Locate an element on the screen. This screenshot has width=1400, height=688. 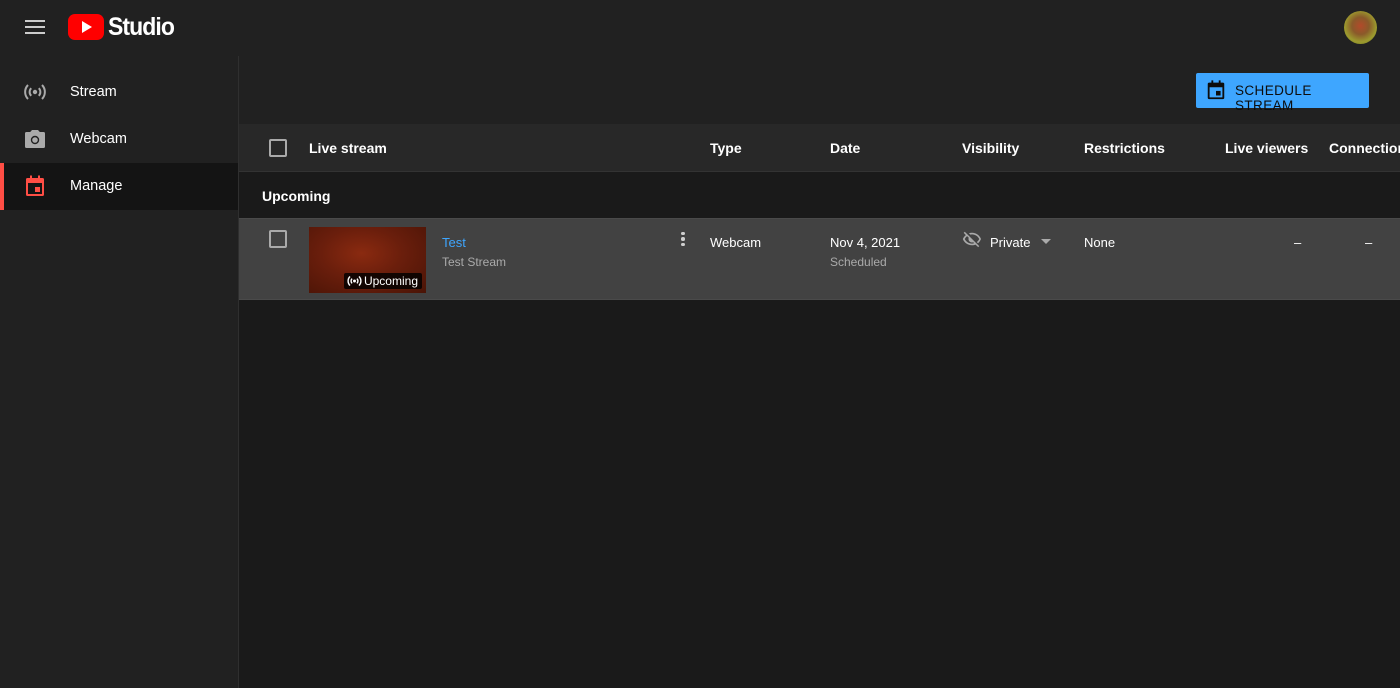
stream-live-viewers: – is located at coordinates (1298, 242).